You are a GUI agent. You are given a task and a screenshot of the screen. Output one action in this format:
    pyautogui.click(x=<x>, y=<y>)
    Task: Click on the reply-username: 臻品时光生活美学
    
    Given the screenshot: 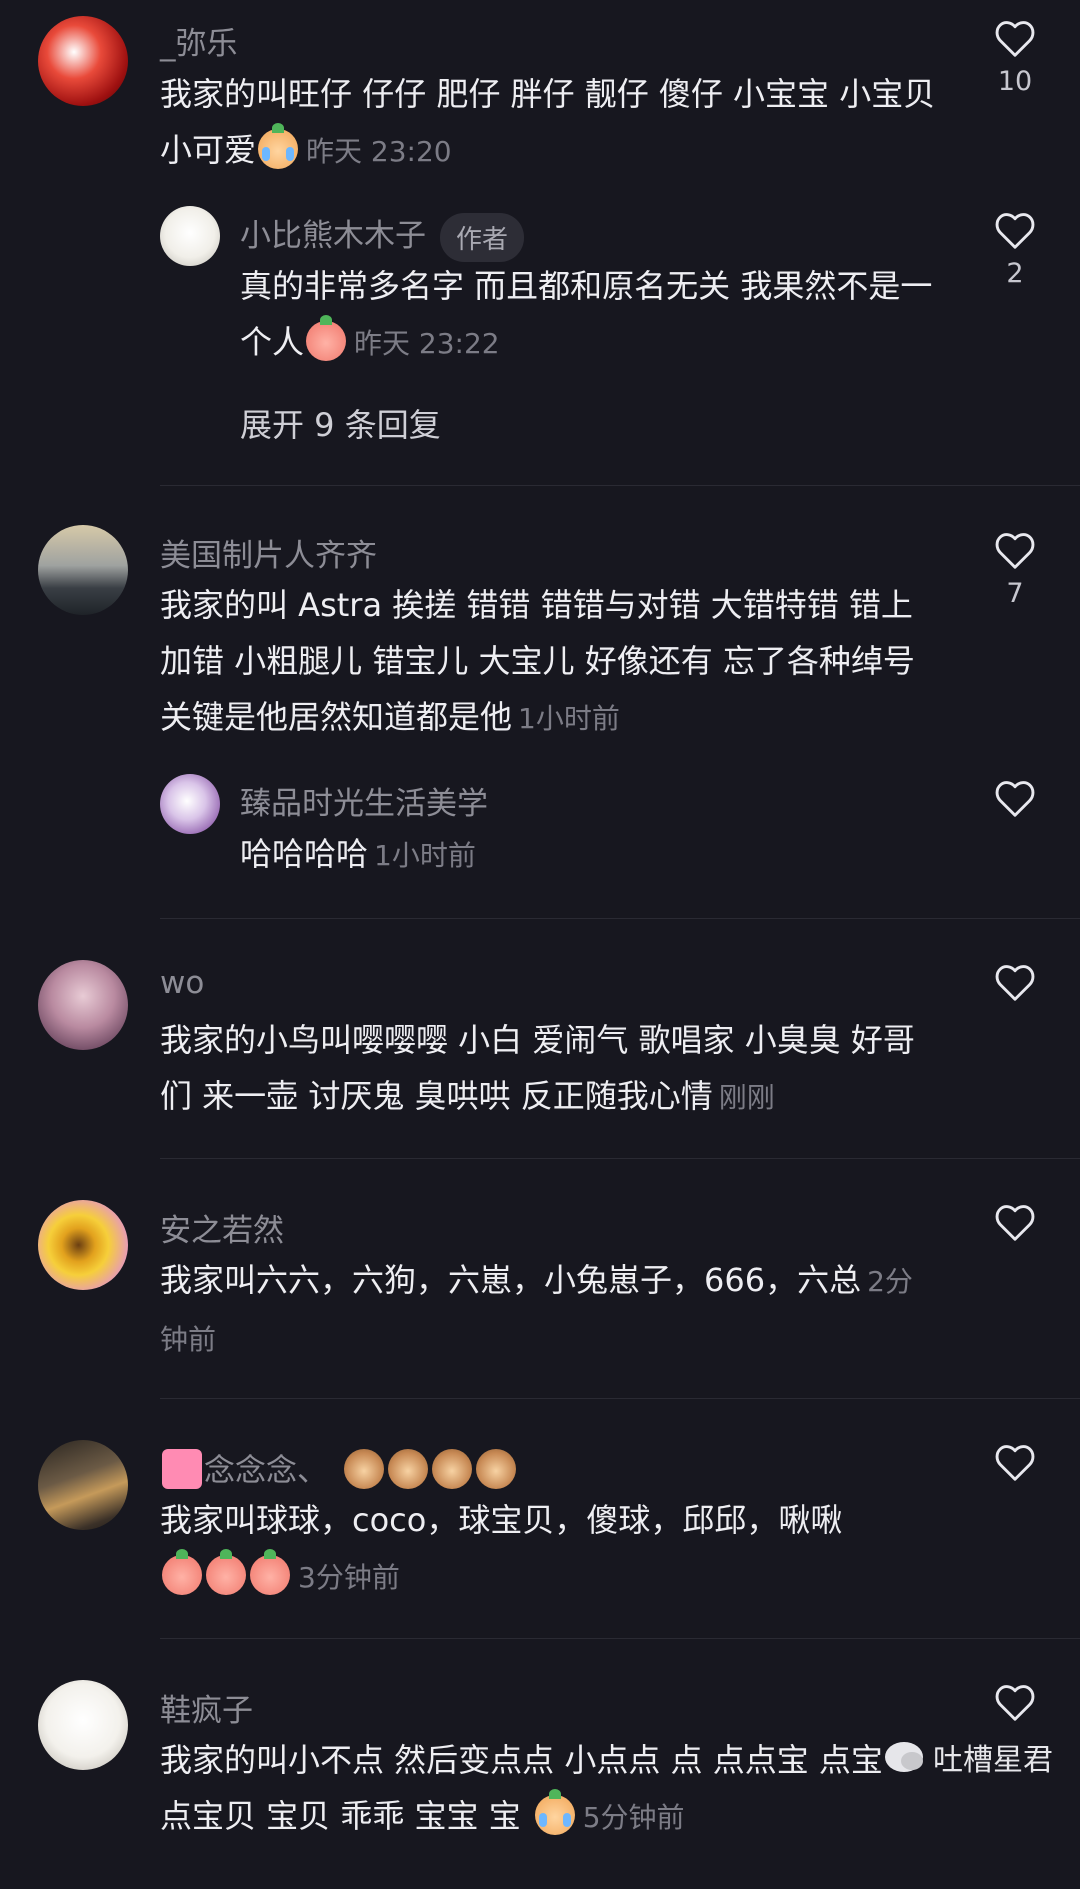 What is the action you would take?
    pyautogui.click(x=364, y=800)
    